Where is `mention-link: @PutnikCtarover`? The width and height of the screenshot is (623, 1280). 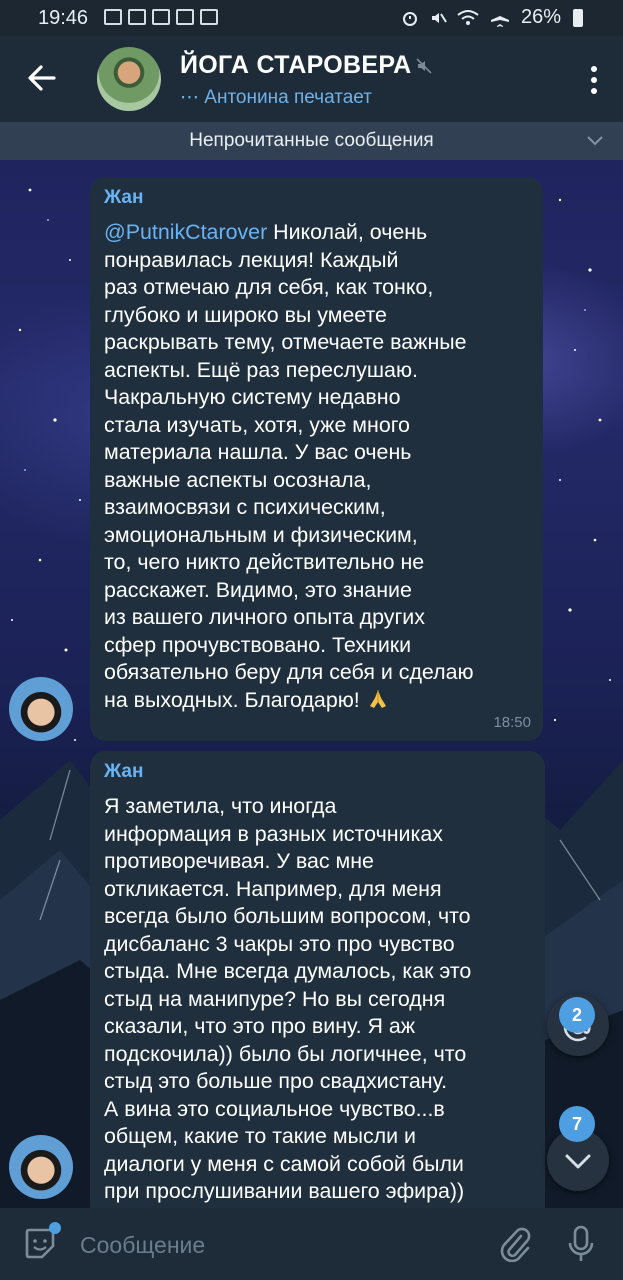 mention-link: @PutnikCtarover is located at coordinates (185, 232).